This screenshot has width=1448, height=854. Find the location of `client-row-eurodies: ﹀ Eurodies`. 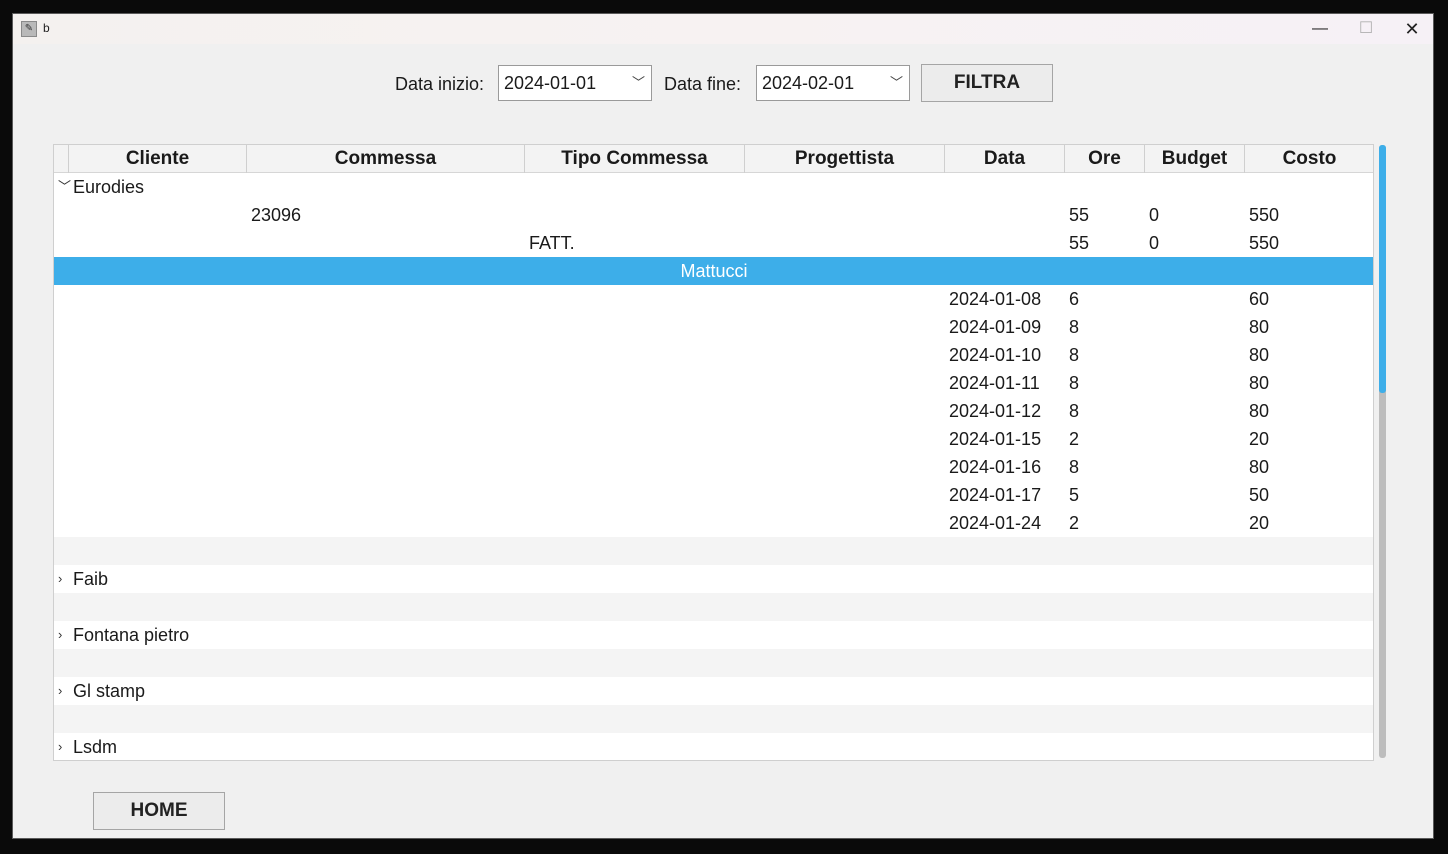

client-row-eurodies: ﹀ Eurodies is located at coordinates (713, 187).